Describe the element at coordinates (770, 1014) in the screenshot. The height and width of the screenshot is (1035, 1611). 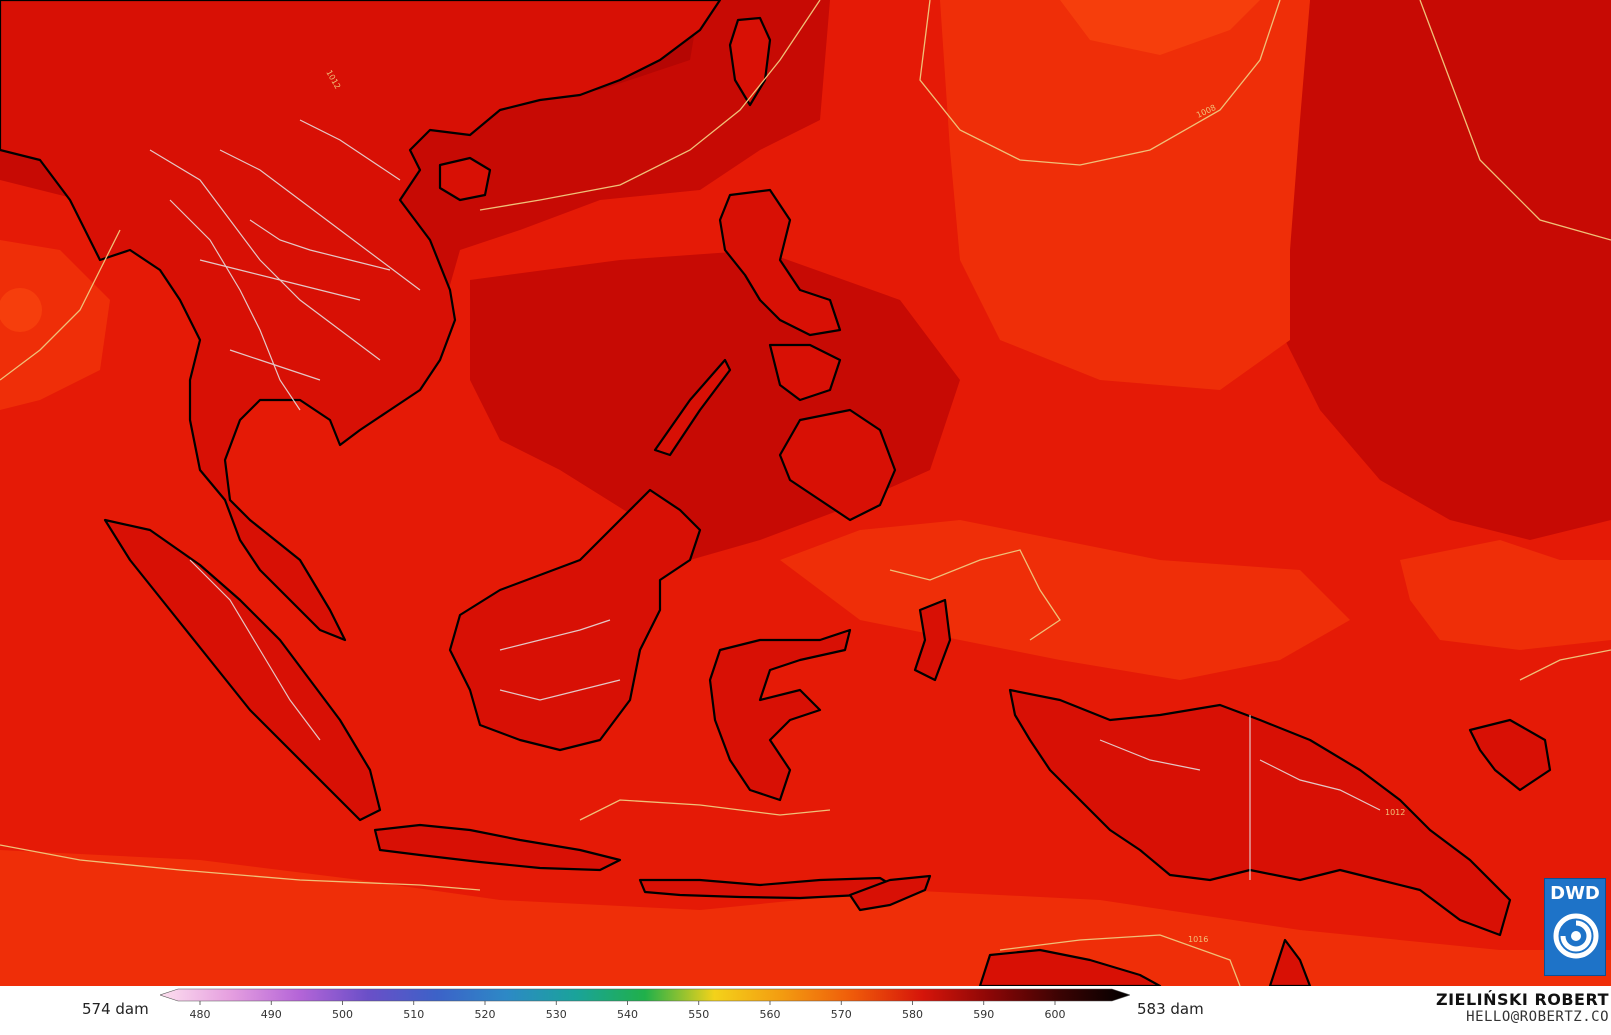
I see `colorbar-tick-label: 560` at that location.